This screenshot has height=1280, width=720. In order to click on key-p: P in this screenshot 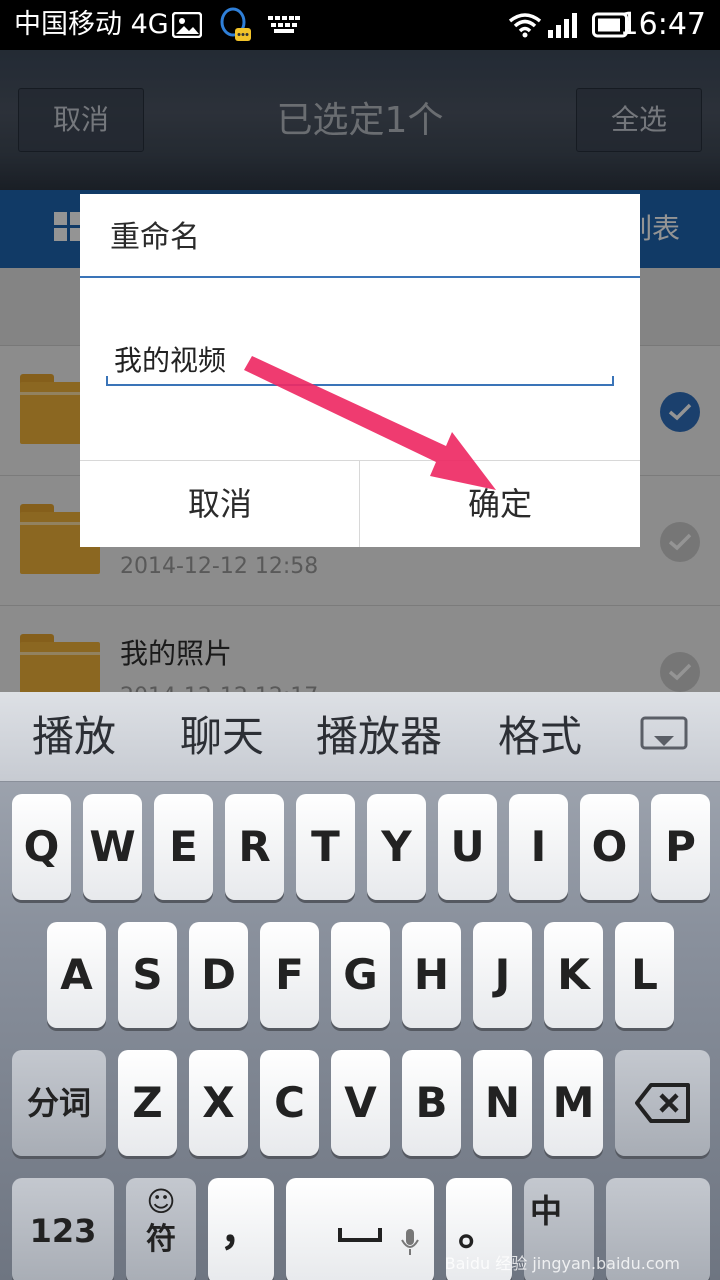, I will do `click(680, 847)`.